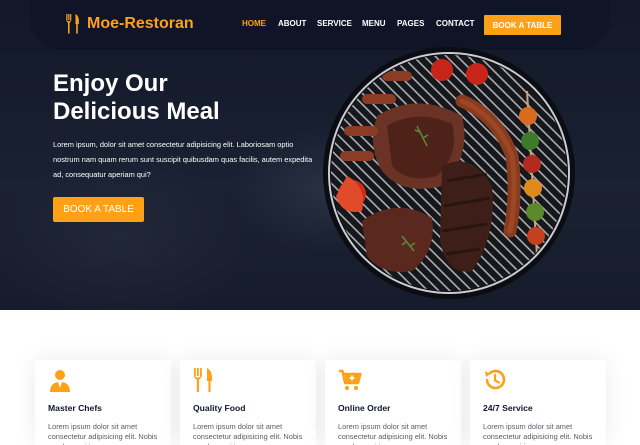 Image resolution: width=640 pixels, height=445 pixels. What do you see at coordinates (374, 23) in the screenshot?
I see `nav-link-menu: MENU` at bounding box center [374, 23].